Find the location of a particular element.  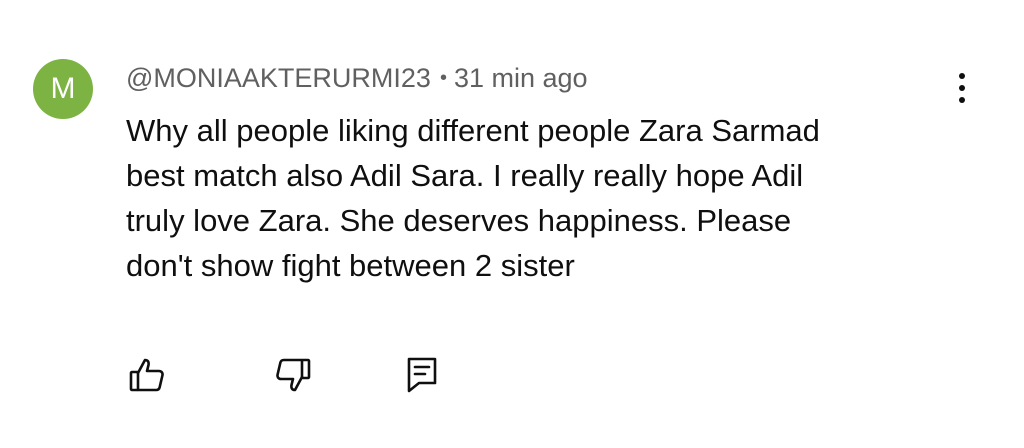

thumbs-up-icon is located at coordinates (146, 375).